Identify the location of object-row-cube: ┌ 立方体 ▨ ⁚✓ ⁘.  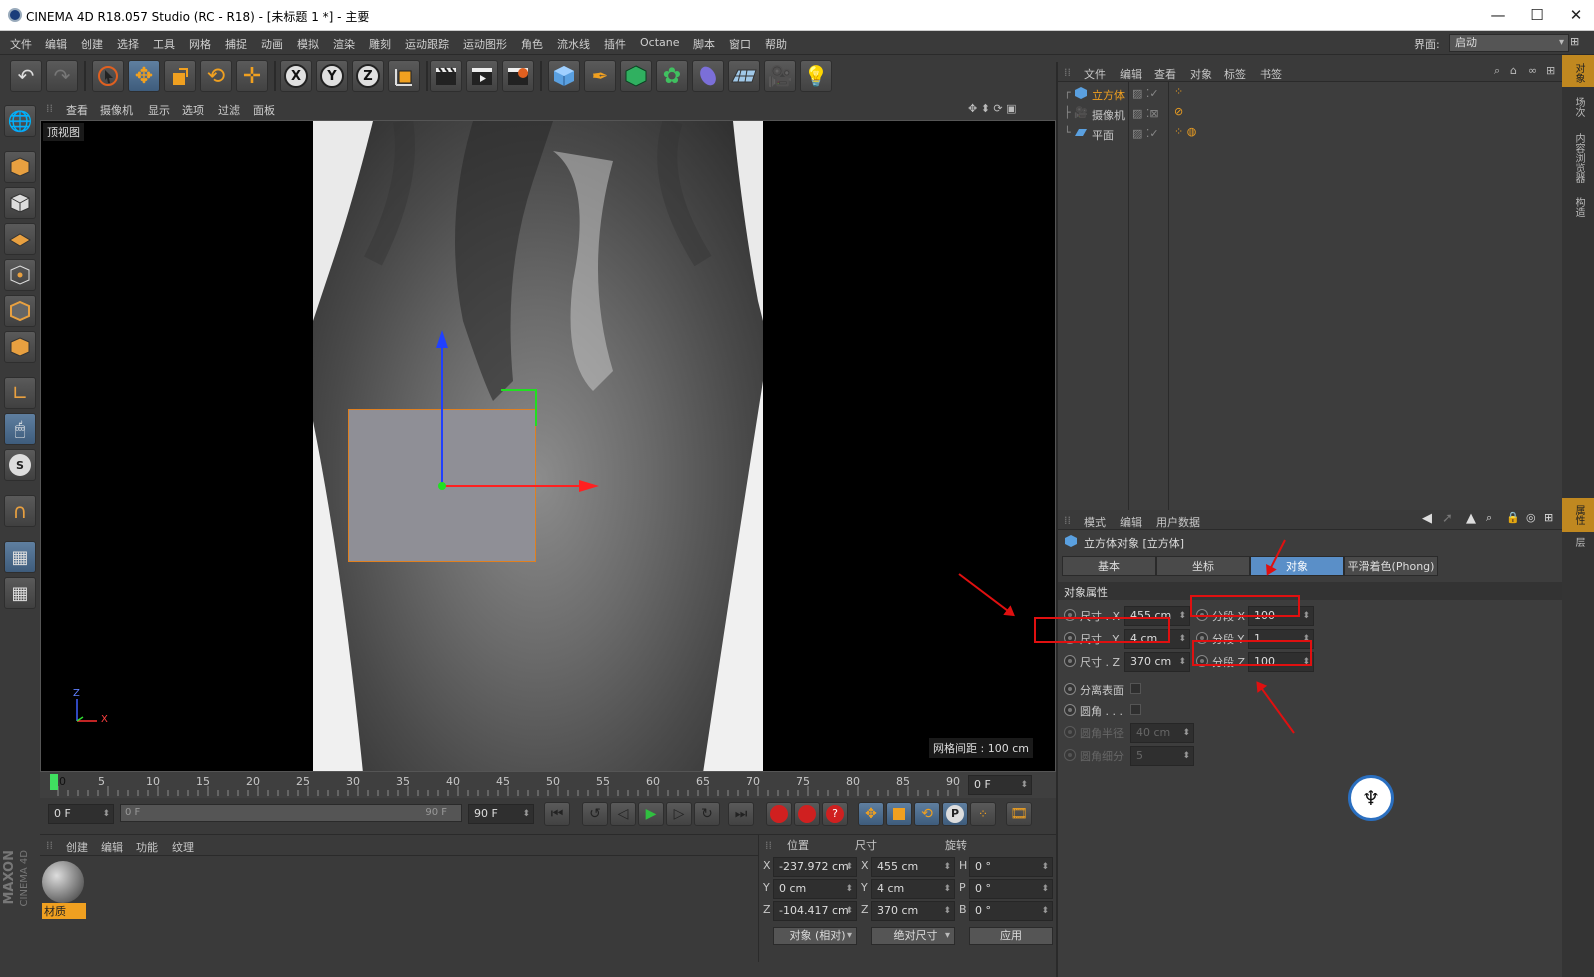
(1310, 93).